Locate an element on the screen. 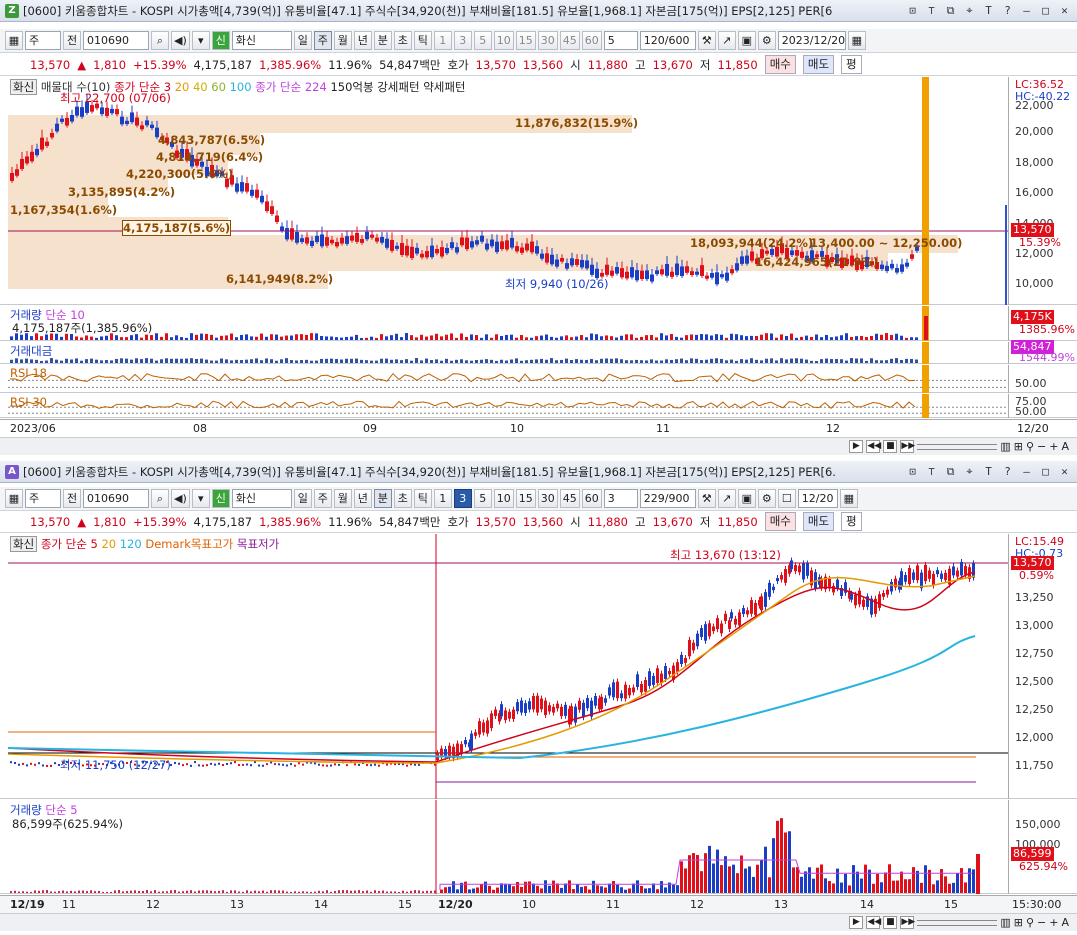 Image resolution: width=1077 pixels, height=935 pixels. window2-checkbox: ☐ is located at coordinates (786, 498).